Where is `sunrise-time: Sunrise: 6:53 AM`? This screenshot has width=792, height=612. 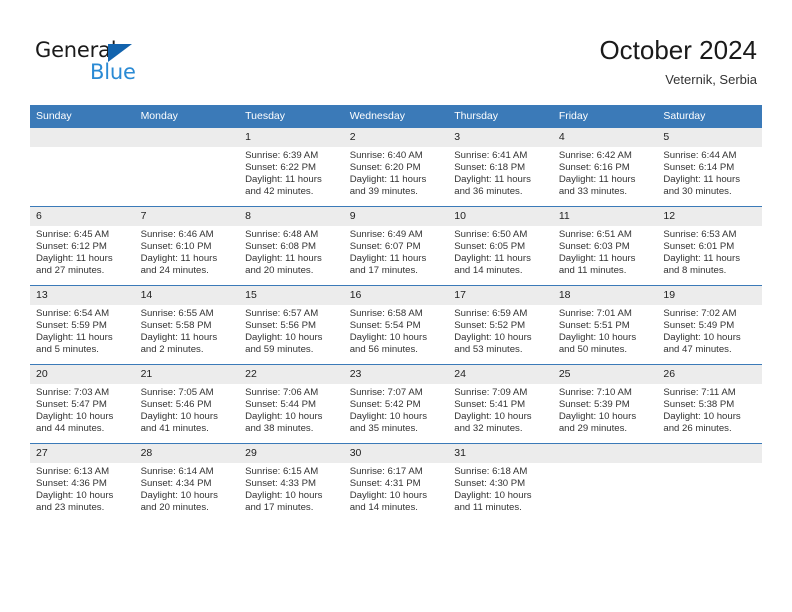 sunrise-time: Sunrise: 6:53 AM is located at coordinates (700, 234).